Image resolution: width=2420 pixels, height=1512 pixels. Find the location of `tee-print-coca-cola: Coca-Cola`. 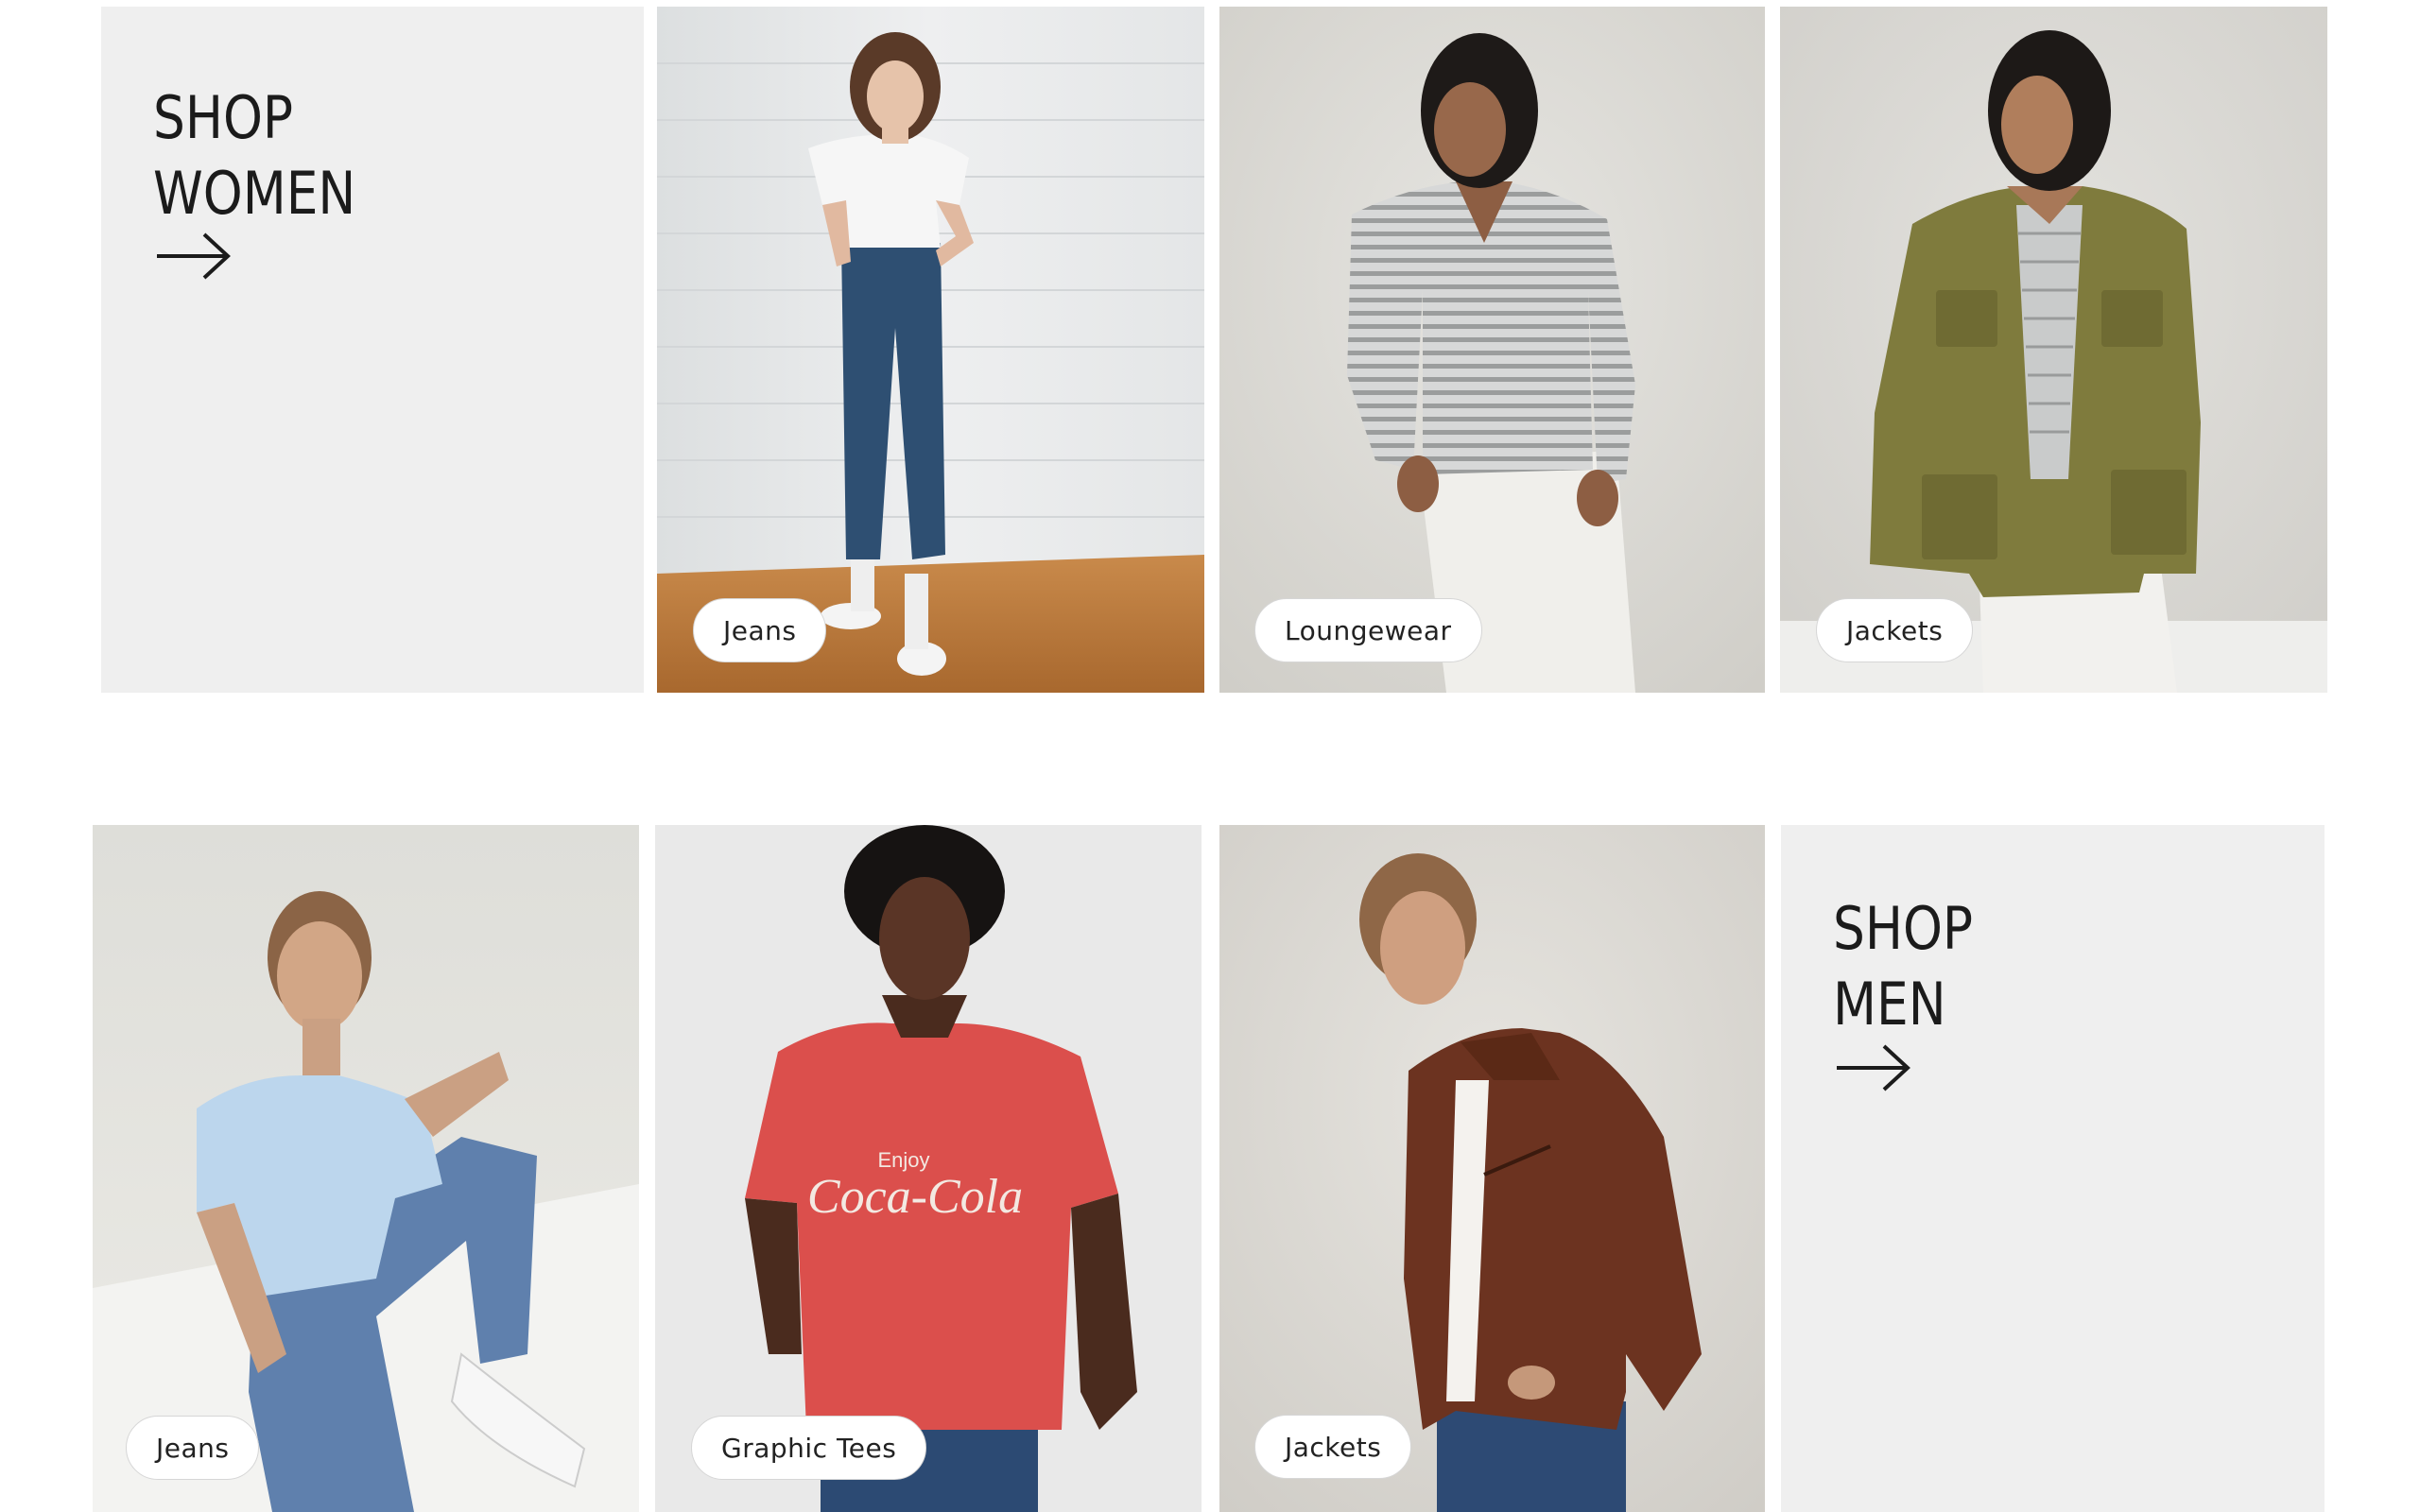

tee-print-coca-cola: Coca-Cola is located at coordinates (915, 1197).